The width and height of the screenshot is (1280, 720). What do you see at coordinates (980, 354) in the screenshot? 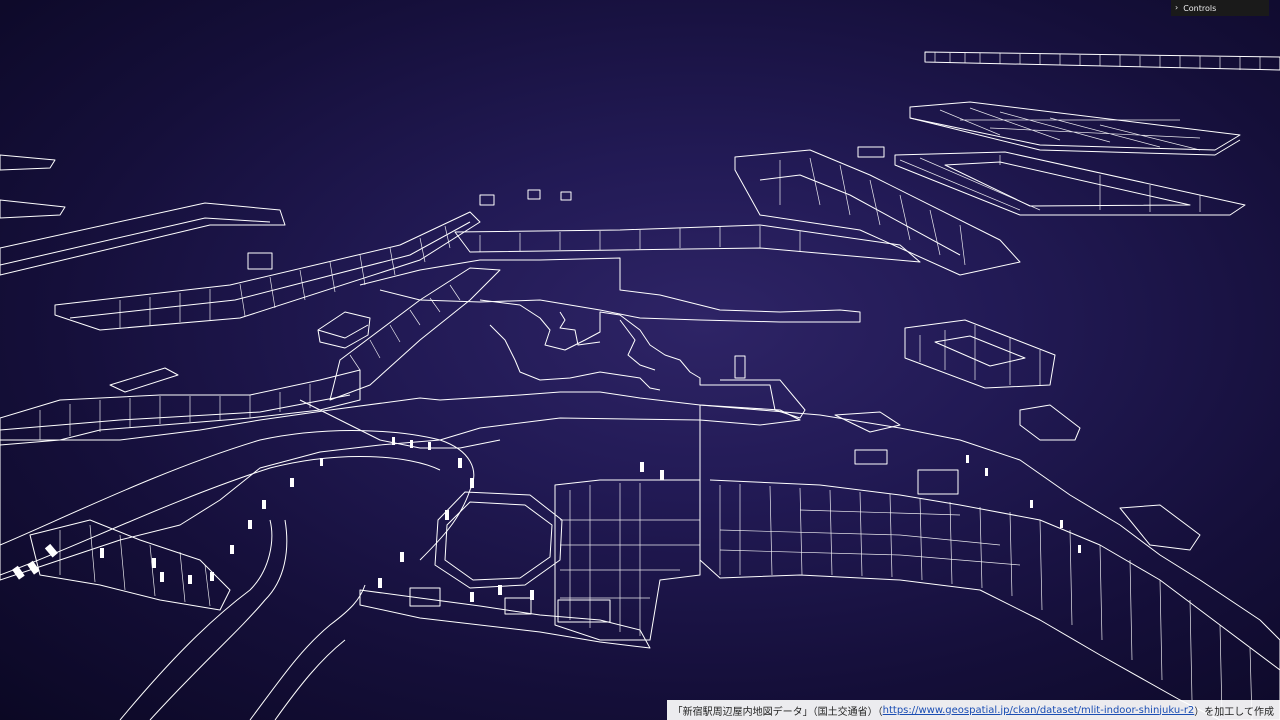
I see `building-box-right` at bounding box center [980, 354].